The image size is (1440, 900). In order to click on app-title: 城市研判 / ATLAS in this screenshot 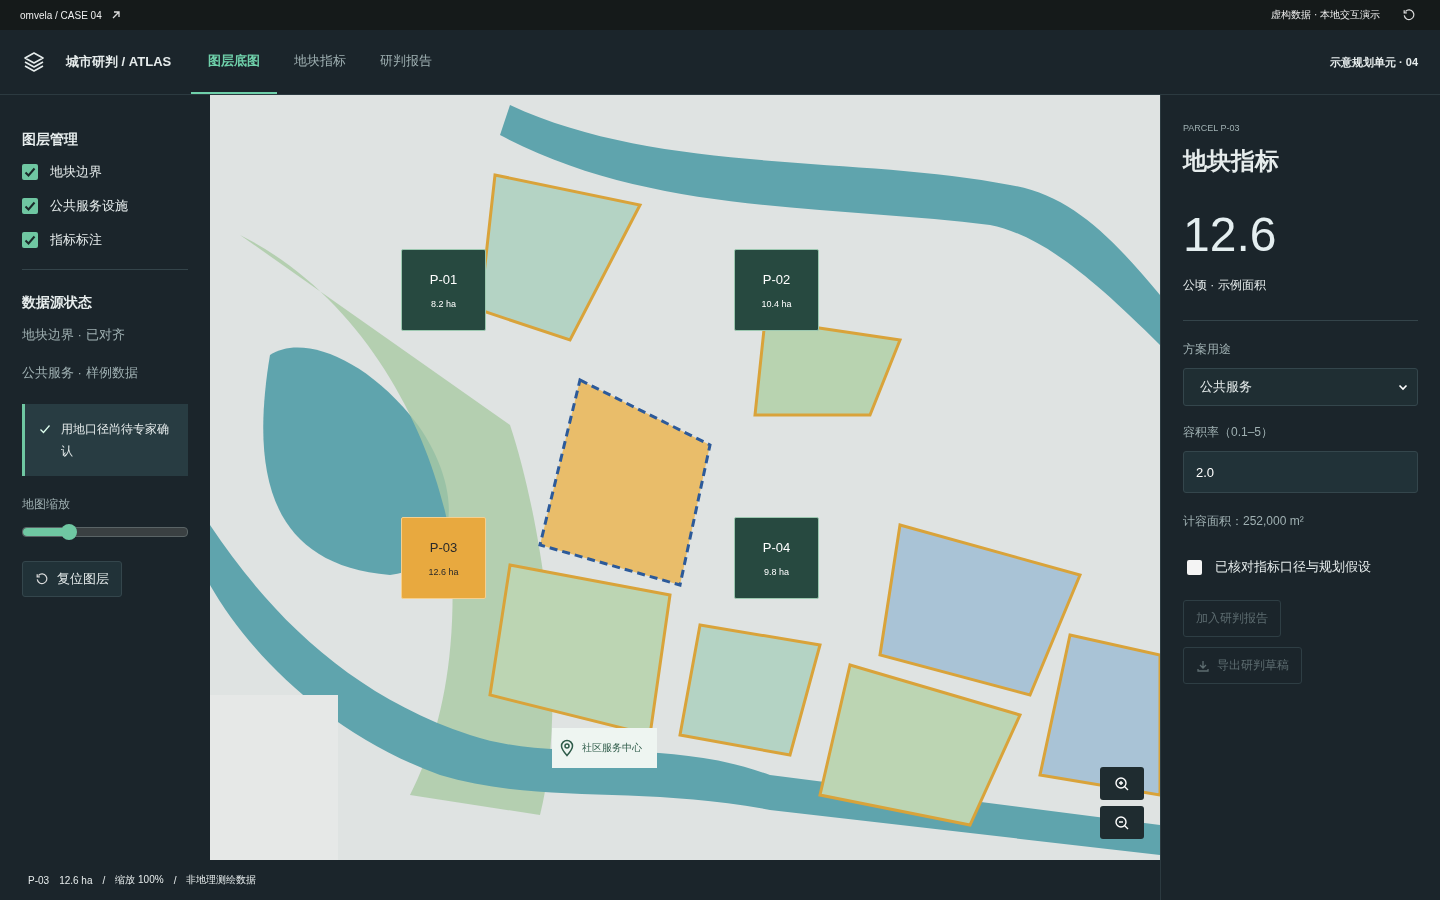, I will do `click(119, 62)`.